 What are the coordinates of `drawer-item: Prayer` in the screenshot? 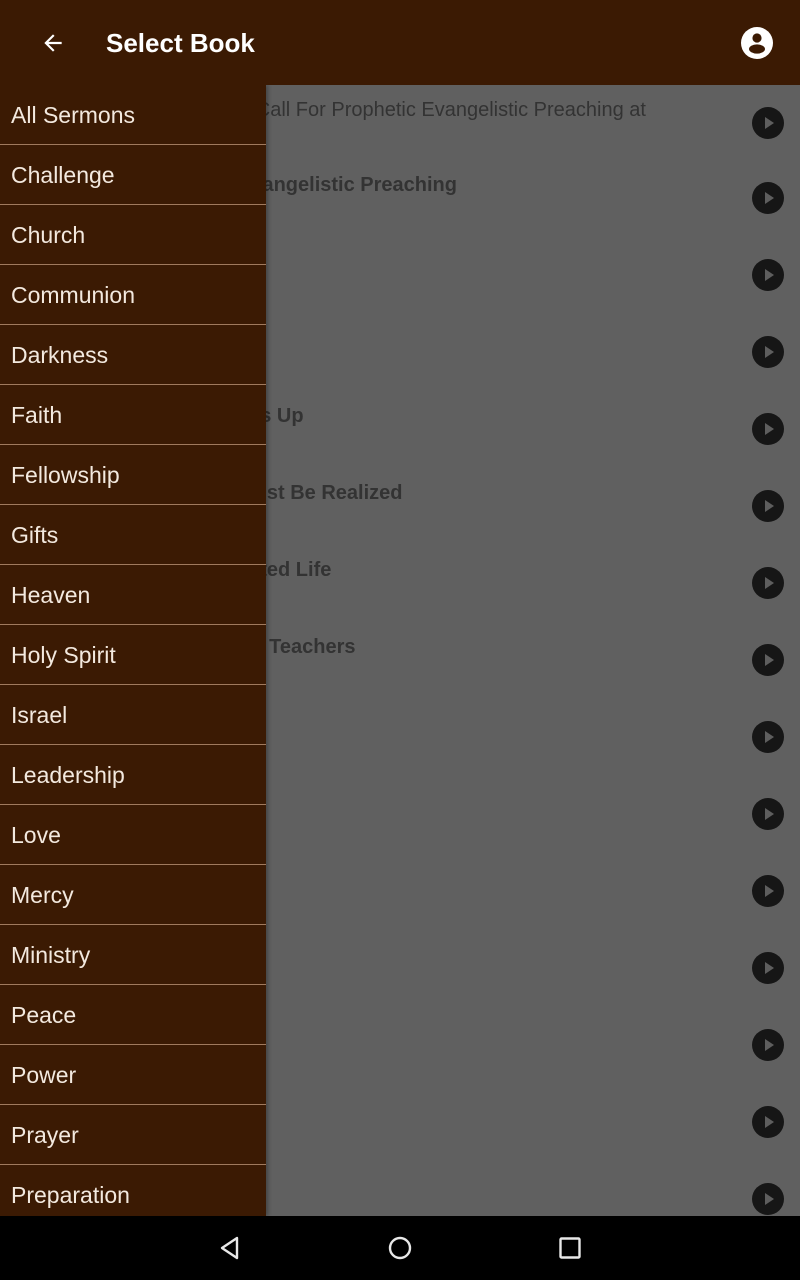 It's located at (133, 1135).